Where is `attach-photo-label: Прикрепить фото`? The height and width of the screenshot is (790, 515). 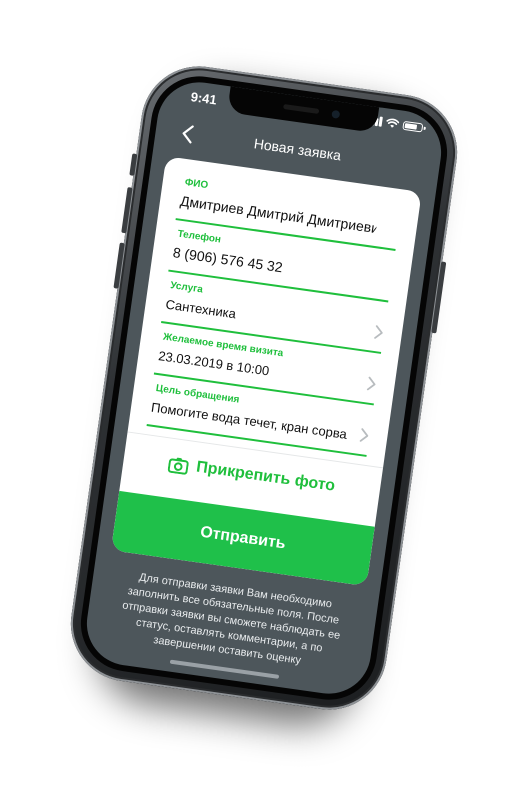
attach-photo-label: Прикрепить фото is located at coordinates (266, 476).